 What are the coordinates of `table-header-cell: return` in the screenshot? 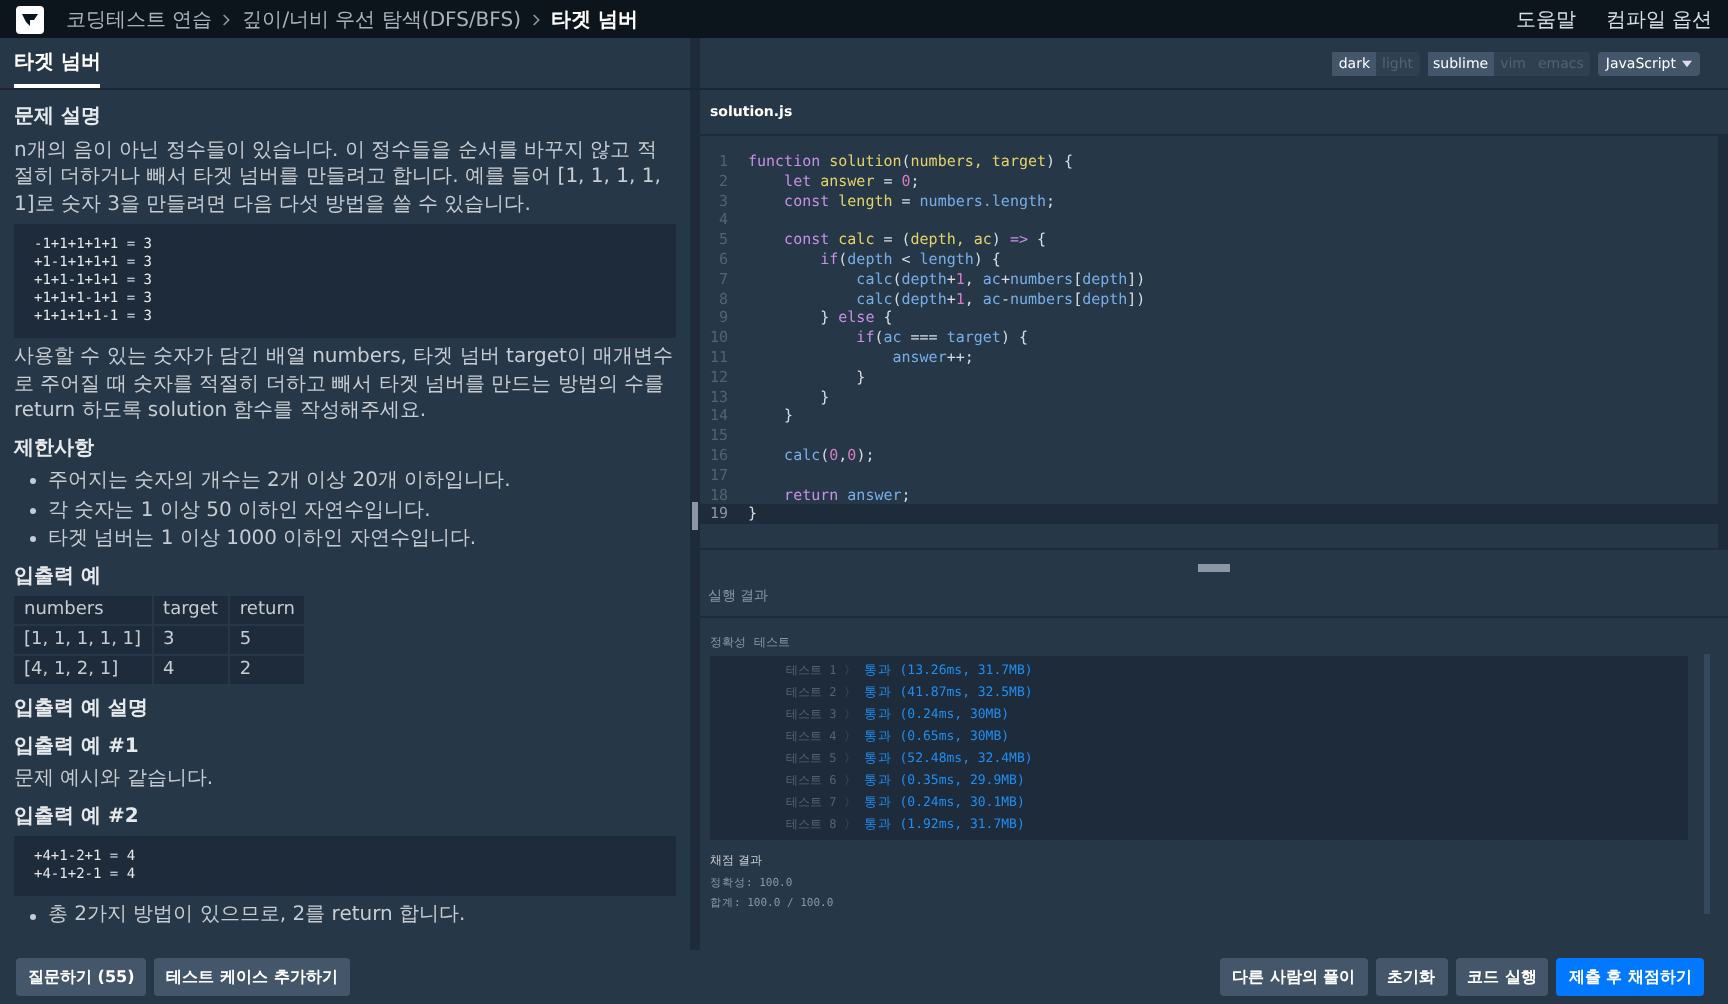 It's located at (267, 611).